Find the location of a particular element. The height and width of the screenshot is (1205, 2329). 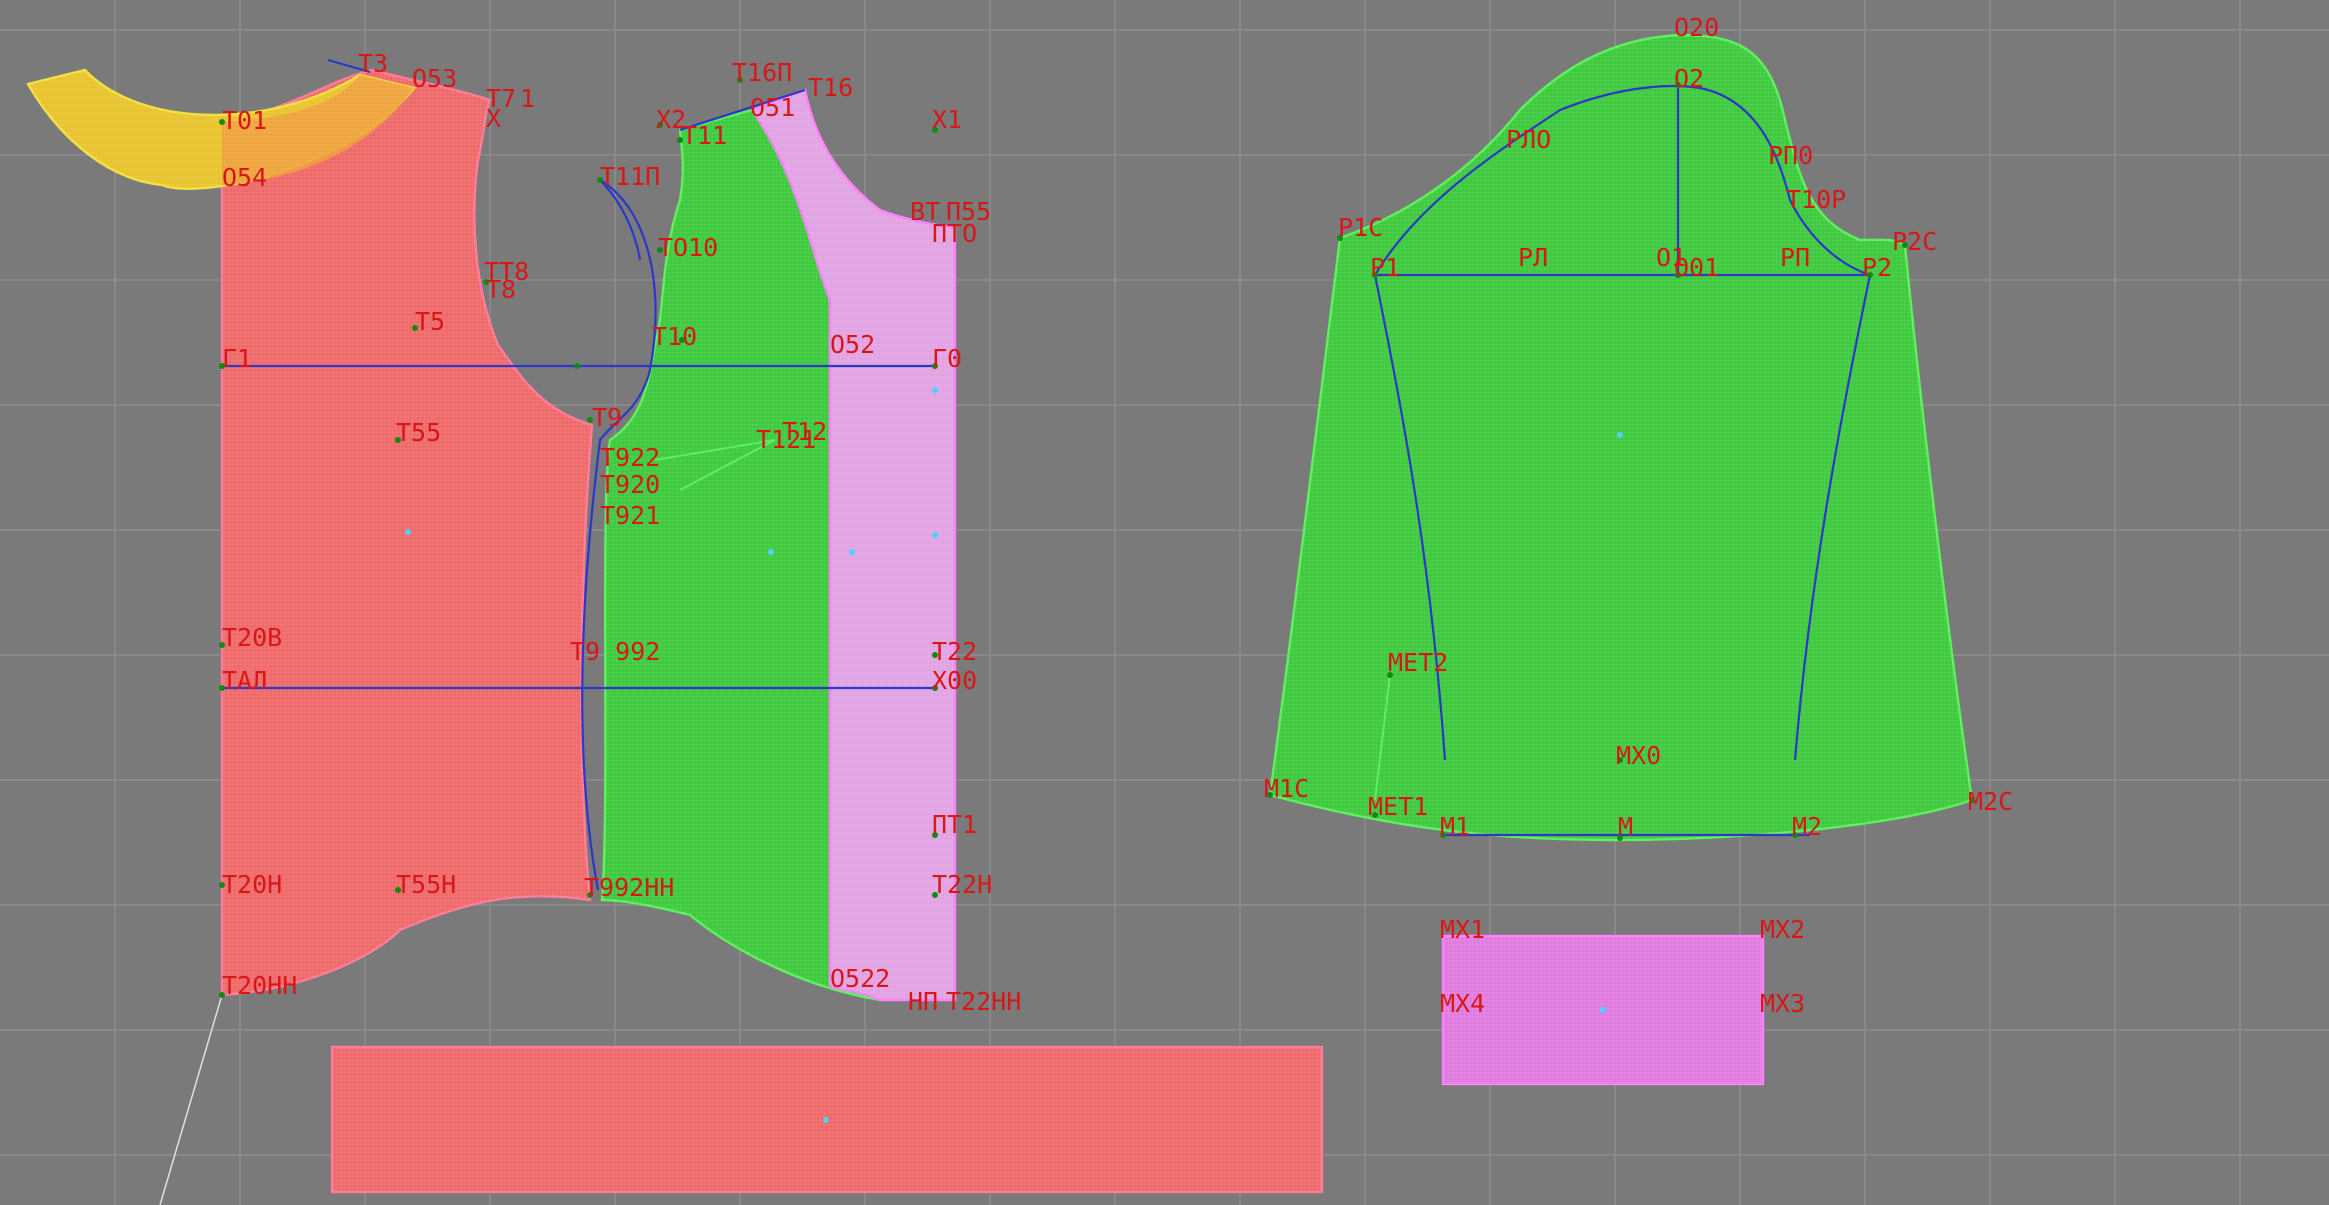

label-T10R: Т10Р is located at coordinates (1816, 199).